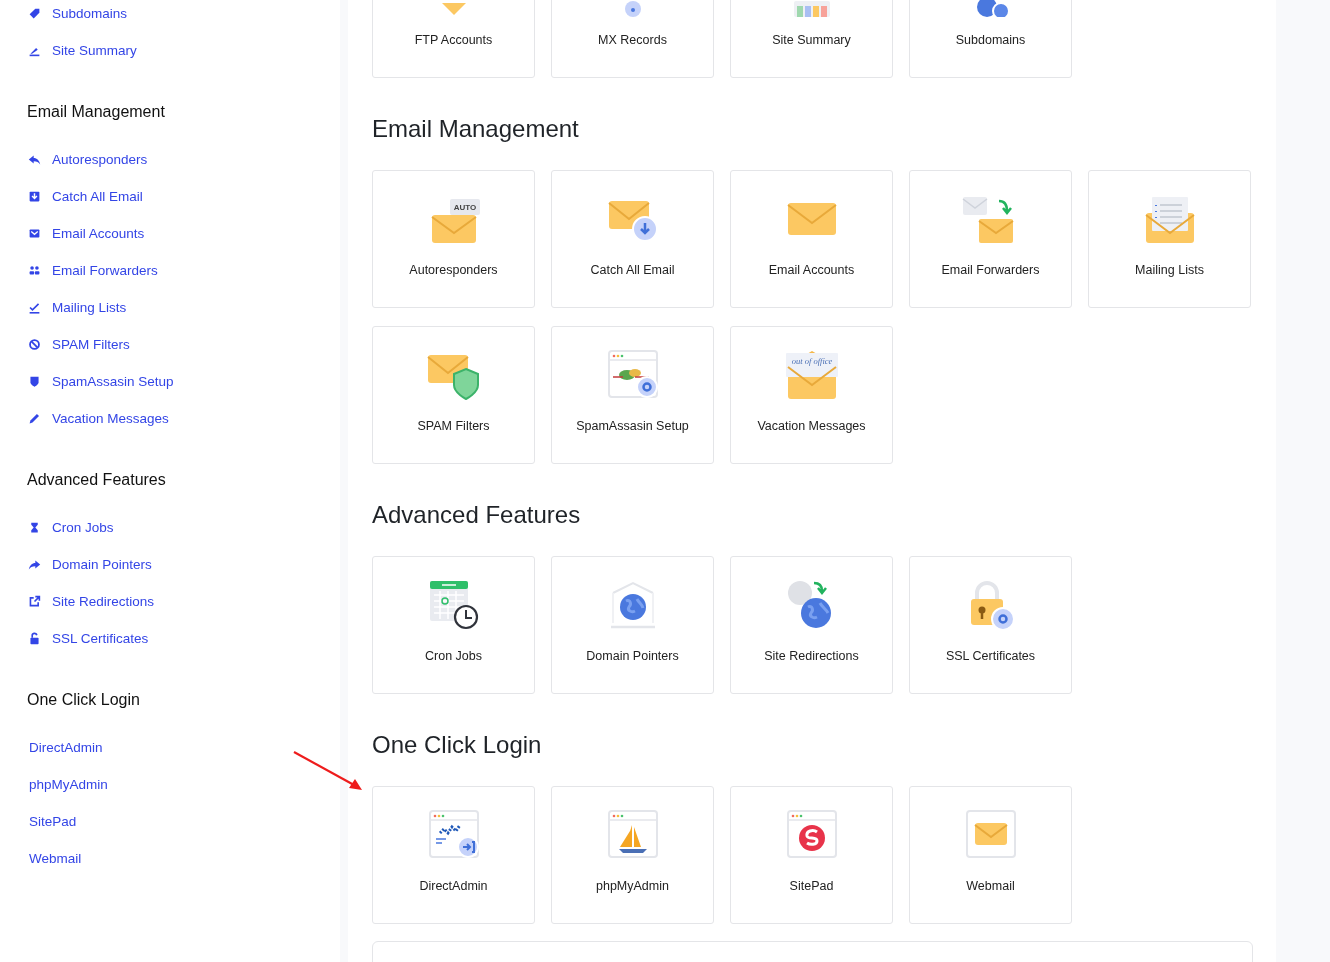 The width and height of the screenshot is (1330, 962). What do you see at coordinates (632, 239) in the screenshot?
I see `feature-tile: Catch All Email` at bounding box center [632, 239].